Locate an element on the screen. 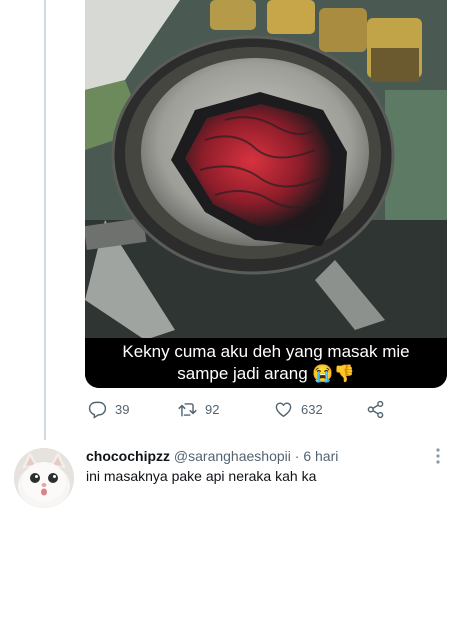 Image resolution: width=474 pixels, height=631 pixels. reply-button: 39 is located at coordinates (108, 409).